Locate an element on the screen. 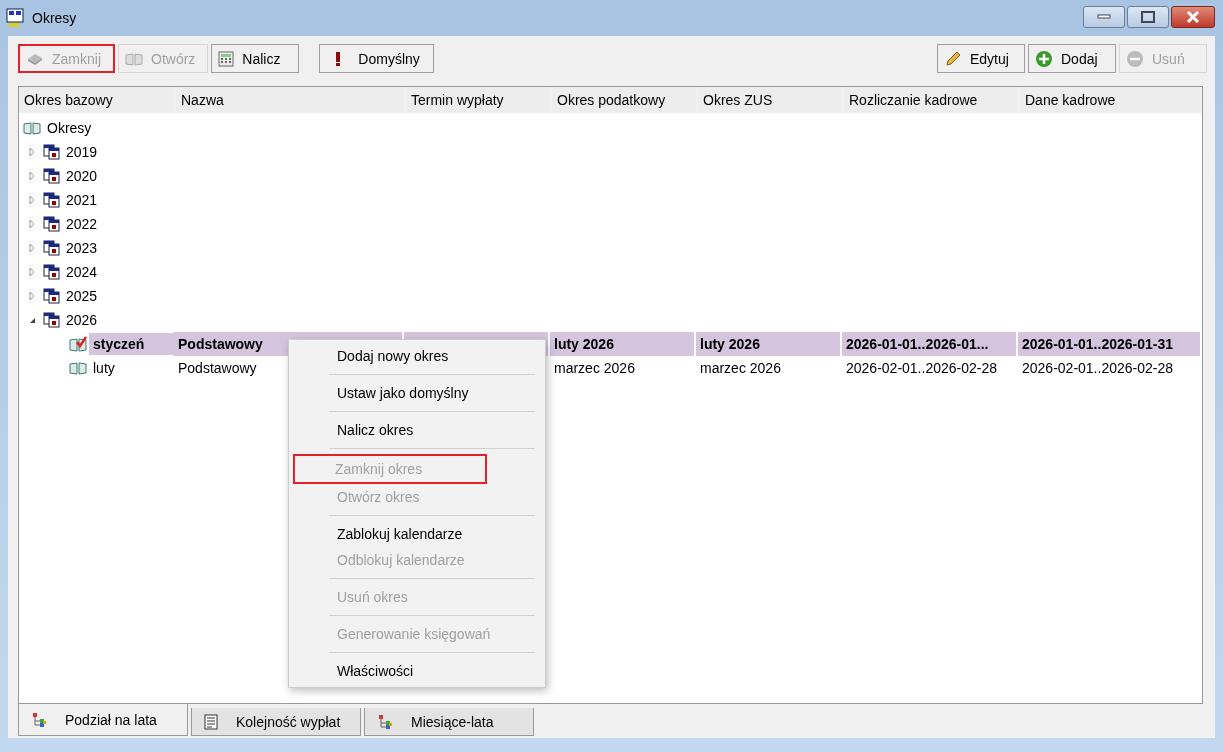 This screenshot has width=1223, height=752. maximize-icon is located at coordinates (1148, 17).